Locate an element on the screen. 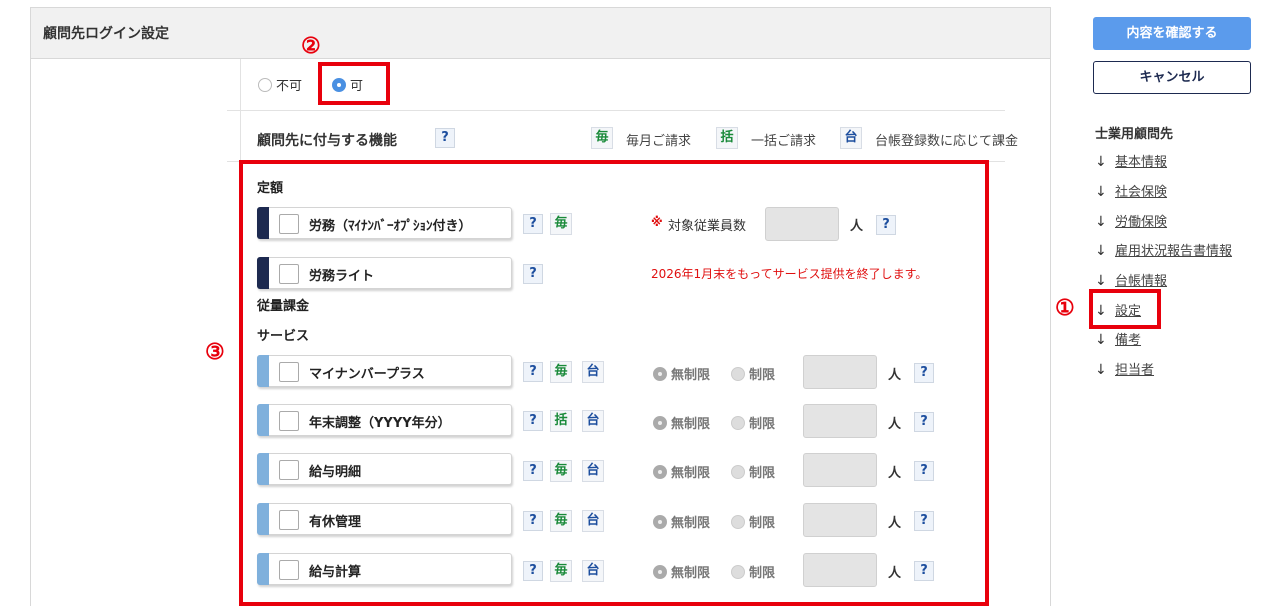 The width and height of the screenshot is (1280, 606). nav-link: 基本情報 is located at coordinates (1141, 162).